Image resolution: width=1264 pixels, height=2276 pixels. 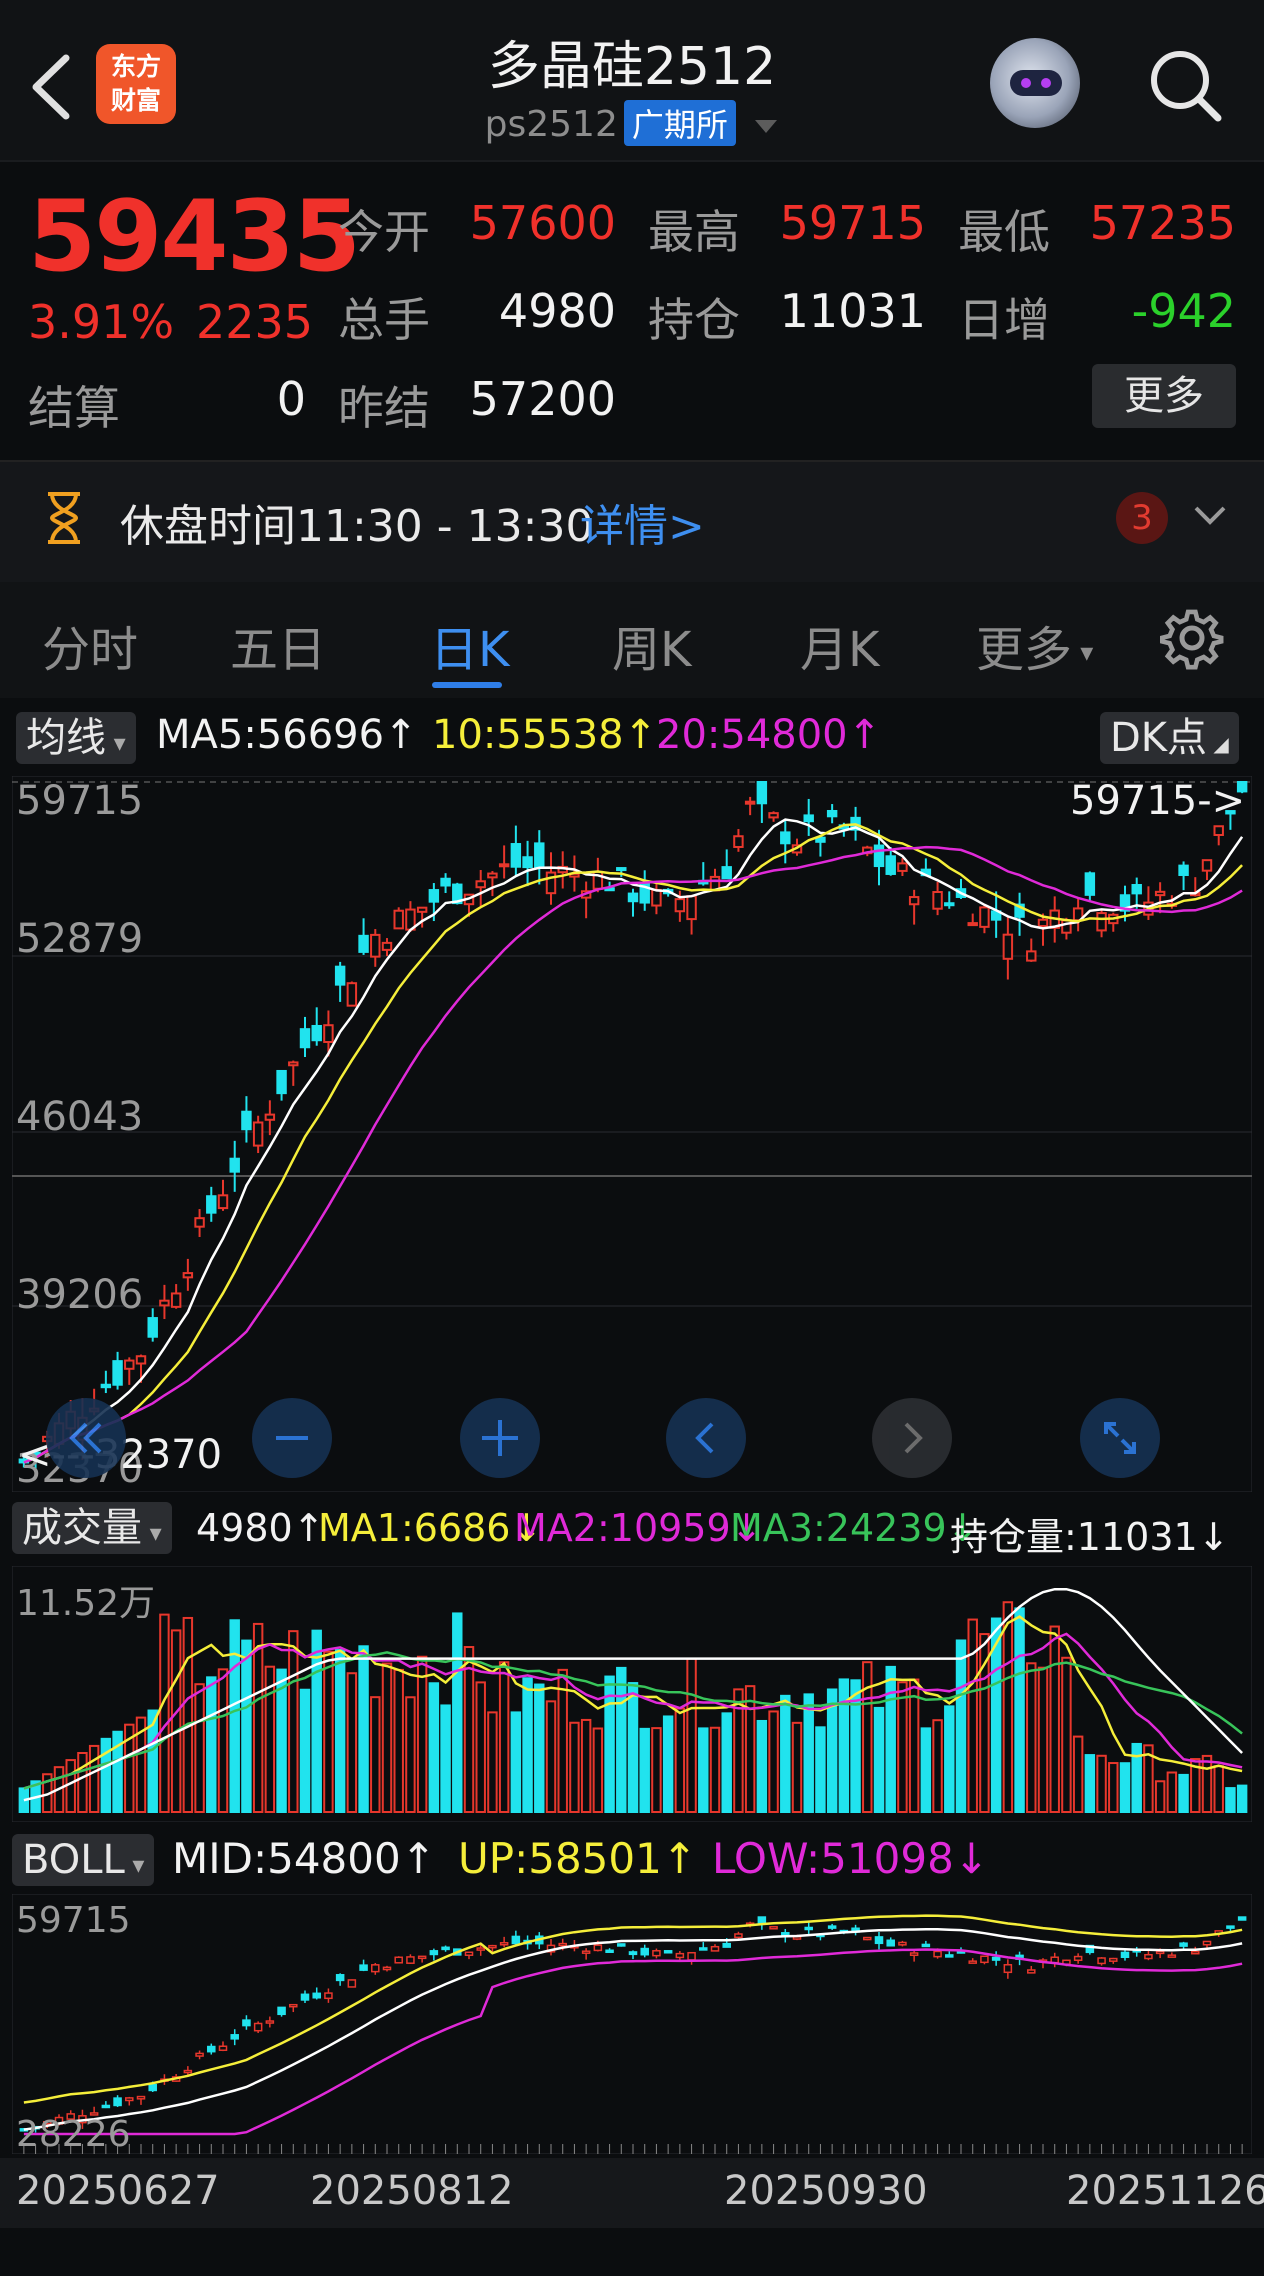 What do you see at coordinates (278, 645) in the screenshot?
I see `tab-five-day: 五日` at bounding box center [278, 645].